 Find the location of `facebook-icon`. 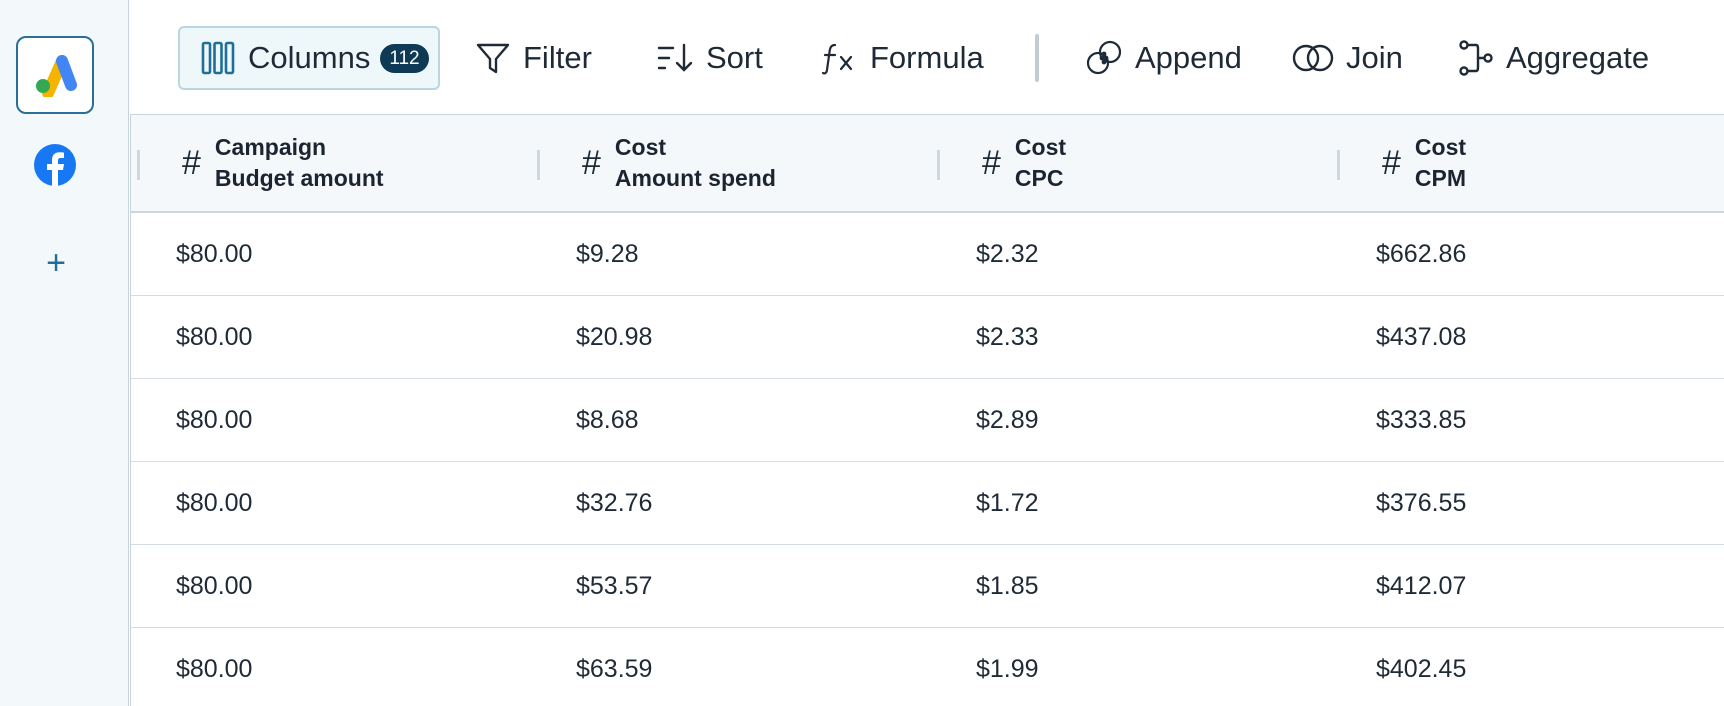

facebook-icon is located at coordinates (55, 165).